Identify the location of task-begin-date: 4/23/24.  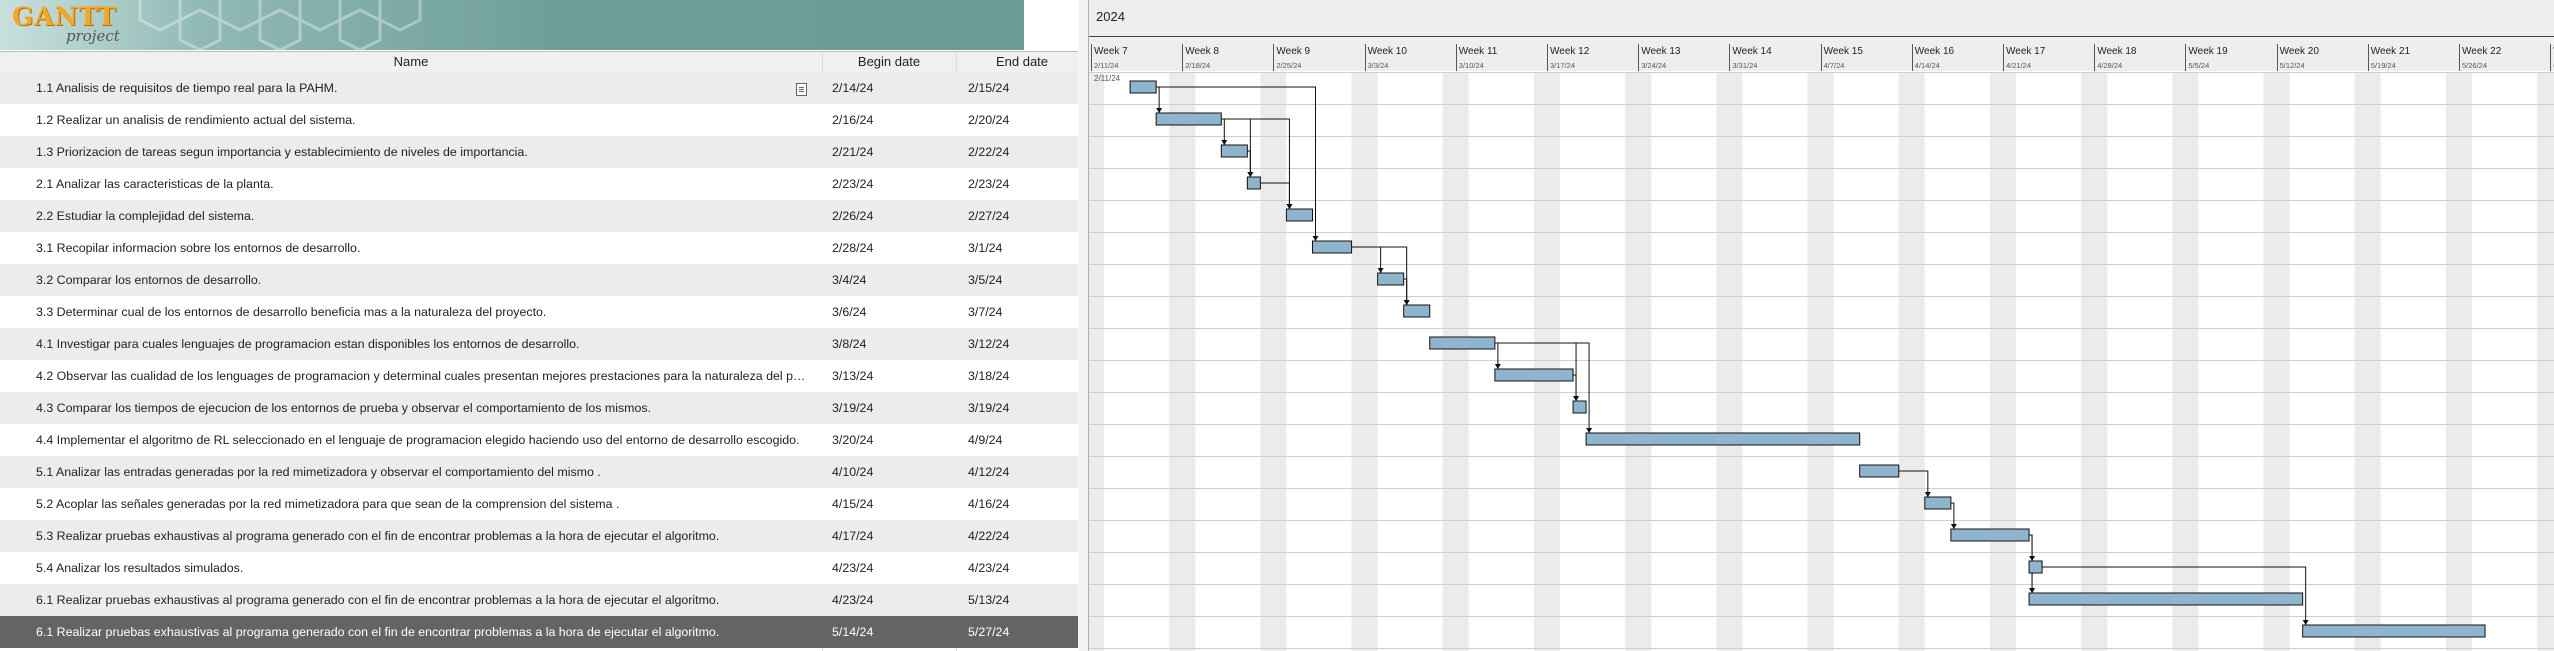
(853, 568).